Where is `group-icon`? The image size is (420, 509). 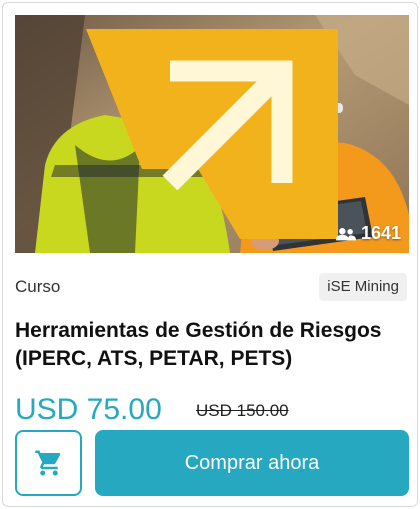 group-icon is located at coordinates (346, 233).